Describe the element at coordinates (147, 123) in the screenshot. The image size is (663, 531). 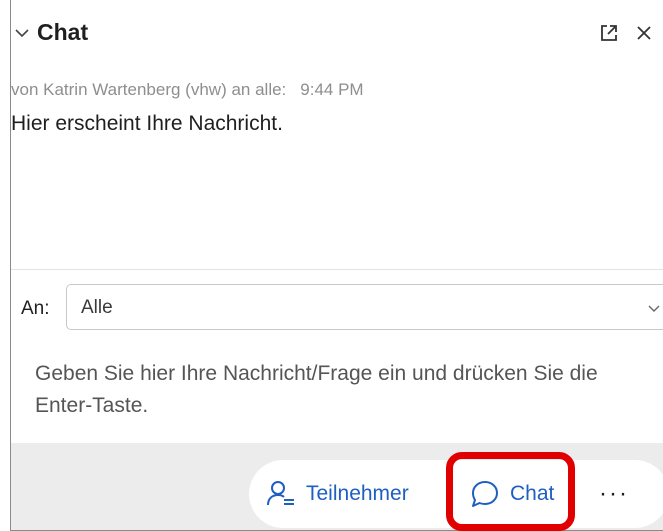
I see `message-text: Hier erscheint Ihre Nachricht.` at that location.